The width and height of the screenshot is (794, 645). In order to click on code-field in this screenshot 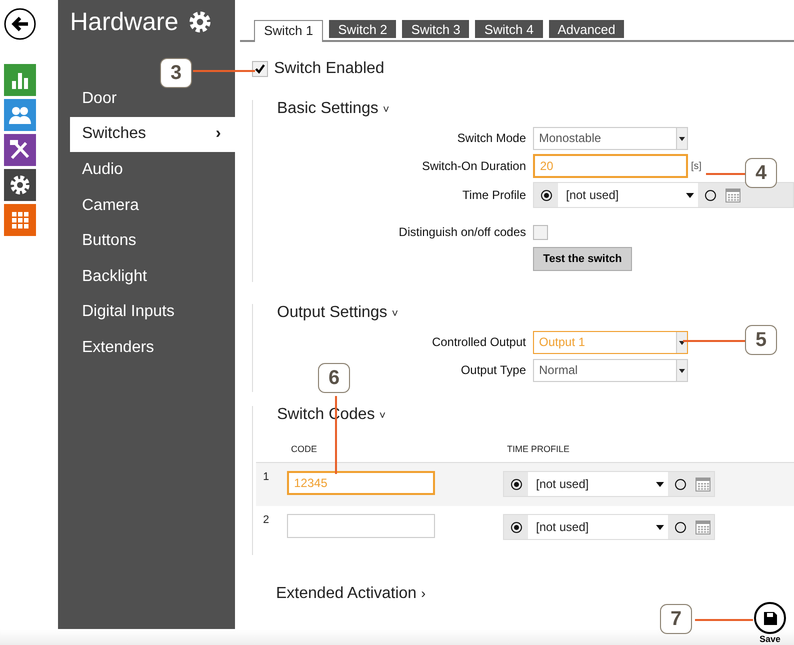, I will do `click(361, 526)`.